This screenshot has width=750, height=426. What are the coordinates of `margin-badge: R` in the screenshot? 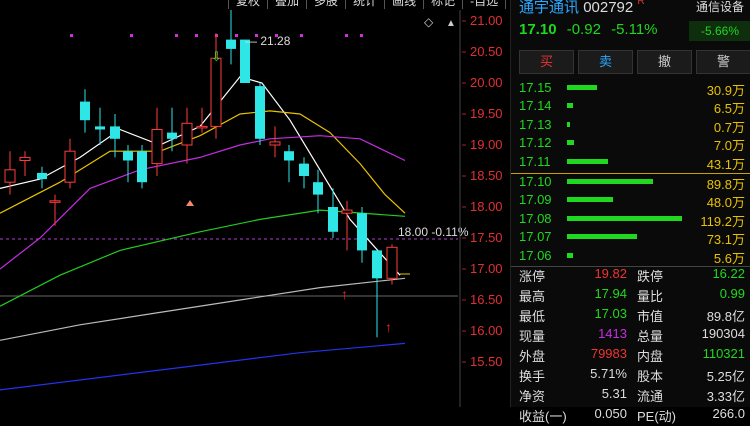 It's located at (641, 3).